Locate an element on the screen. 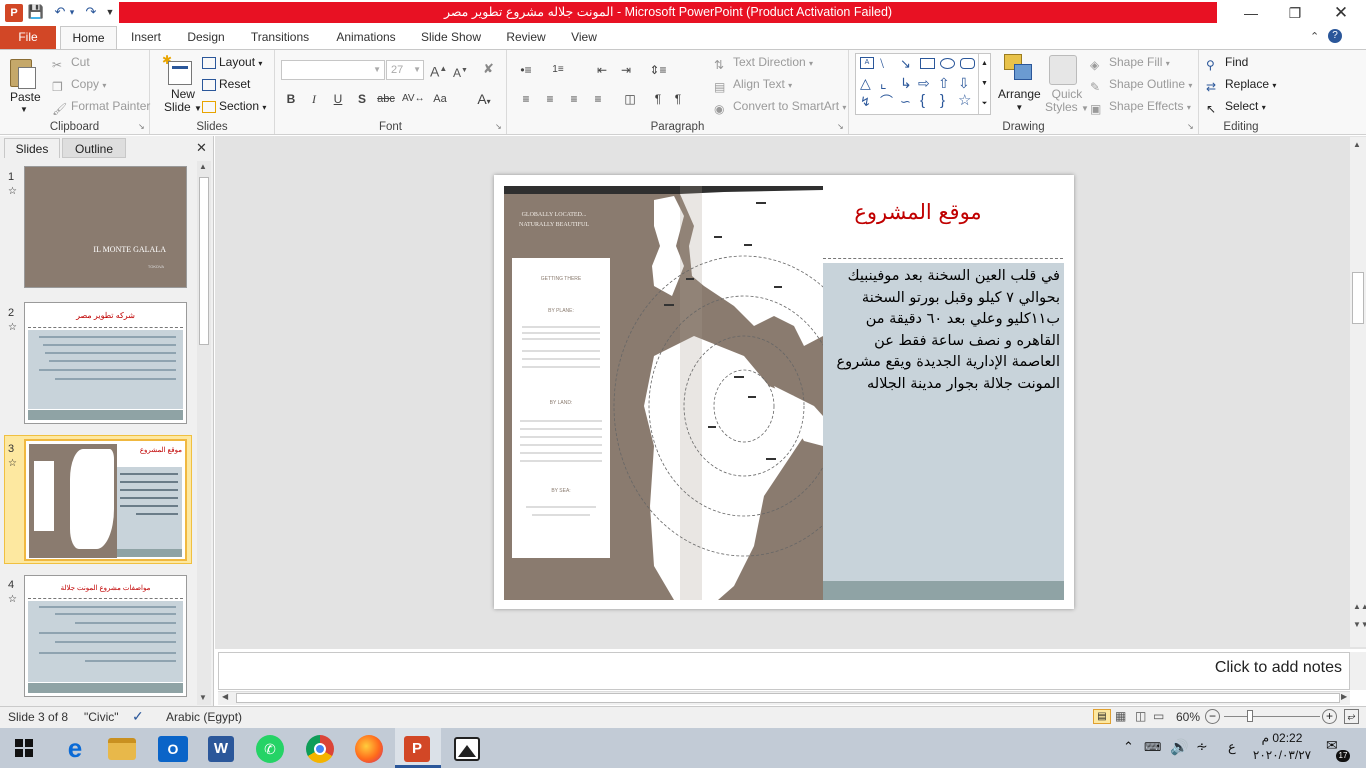  zoom-slider-thumb is located at coordinates (1250, 716).